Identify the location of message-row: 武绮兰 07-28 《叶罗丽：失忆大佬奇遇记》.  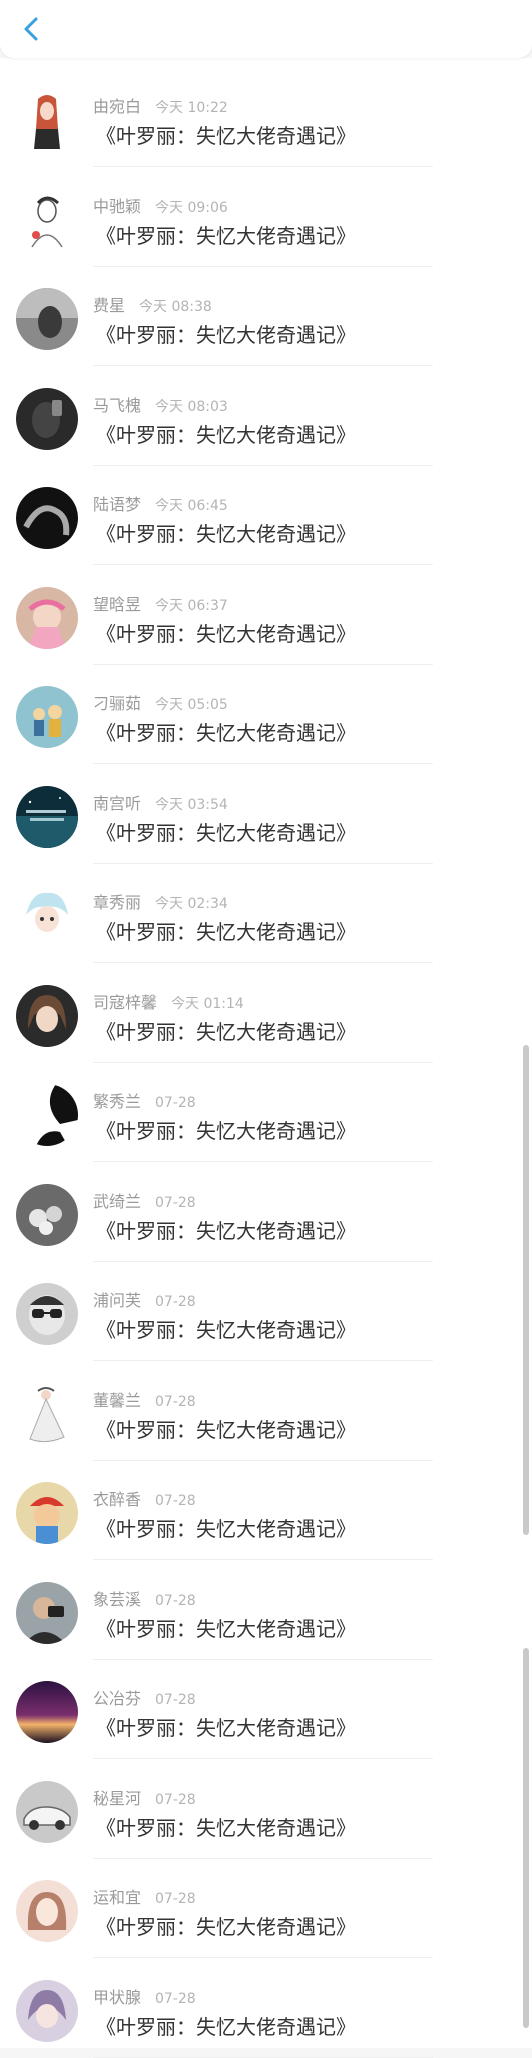
(266, 1212).